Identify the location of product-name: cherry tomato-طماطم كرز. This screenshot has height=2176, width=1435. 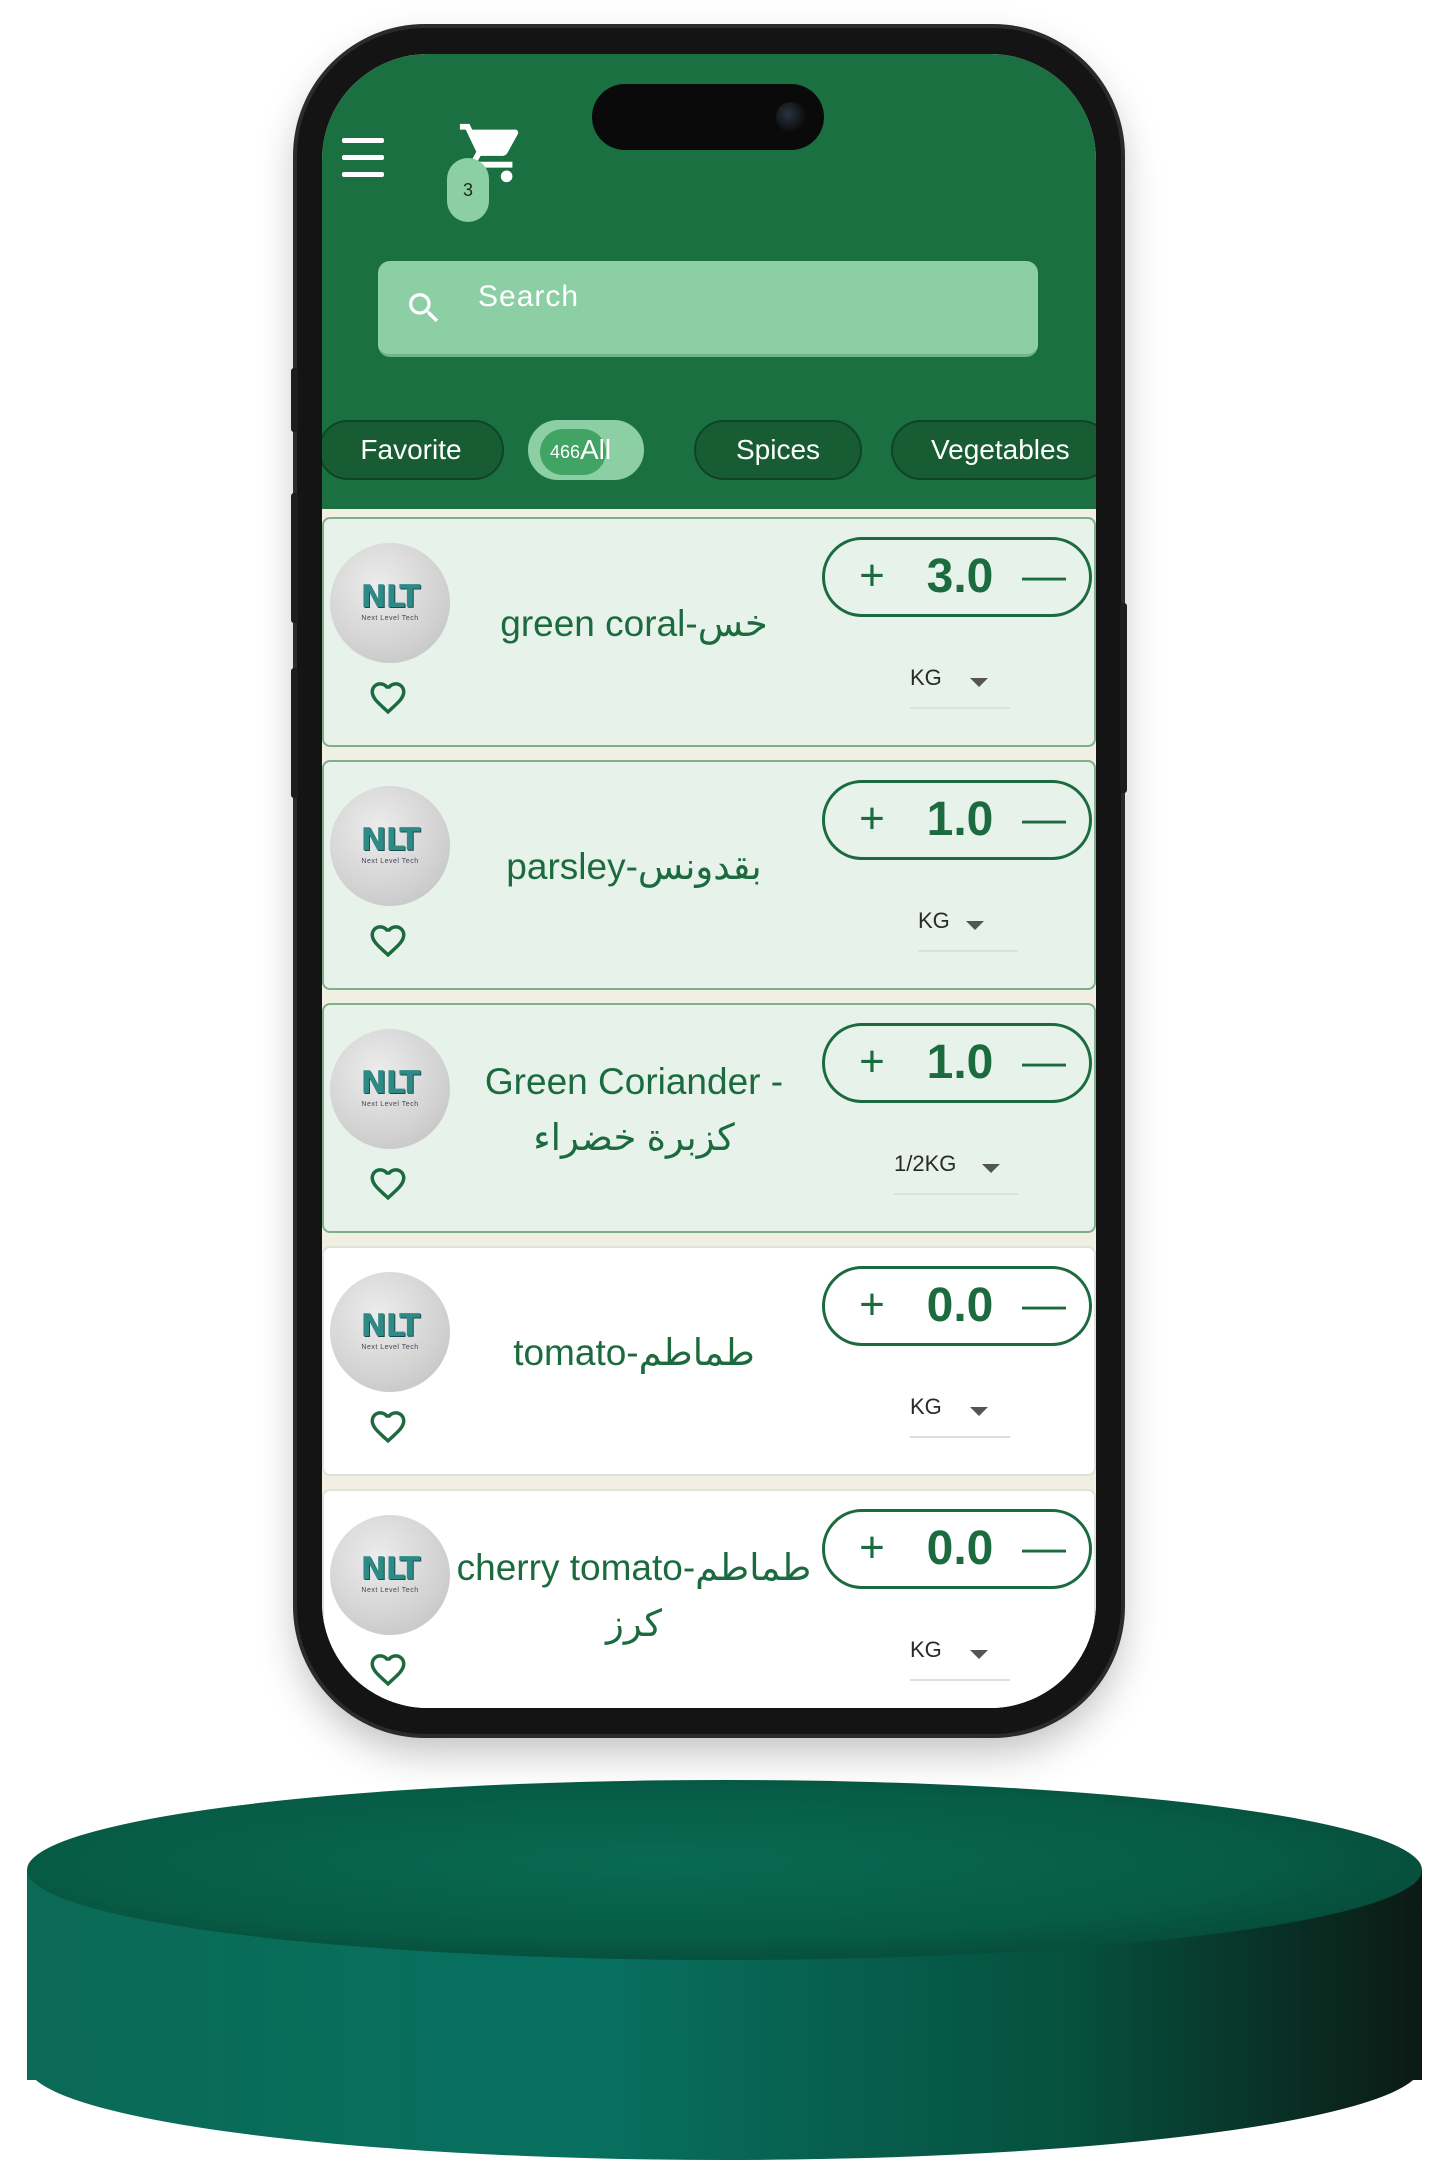
(634, 1595).